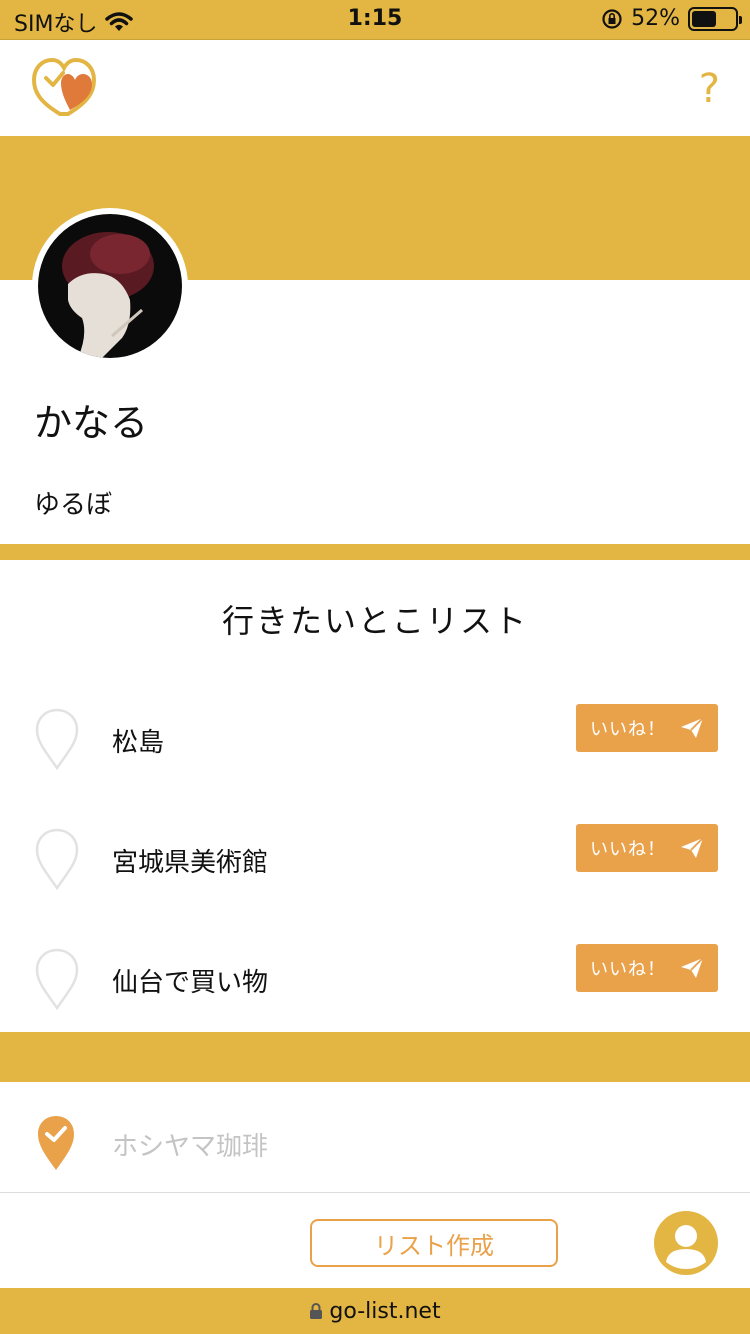  I want to click on app-header: ?, so click(375, 88).